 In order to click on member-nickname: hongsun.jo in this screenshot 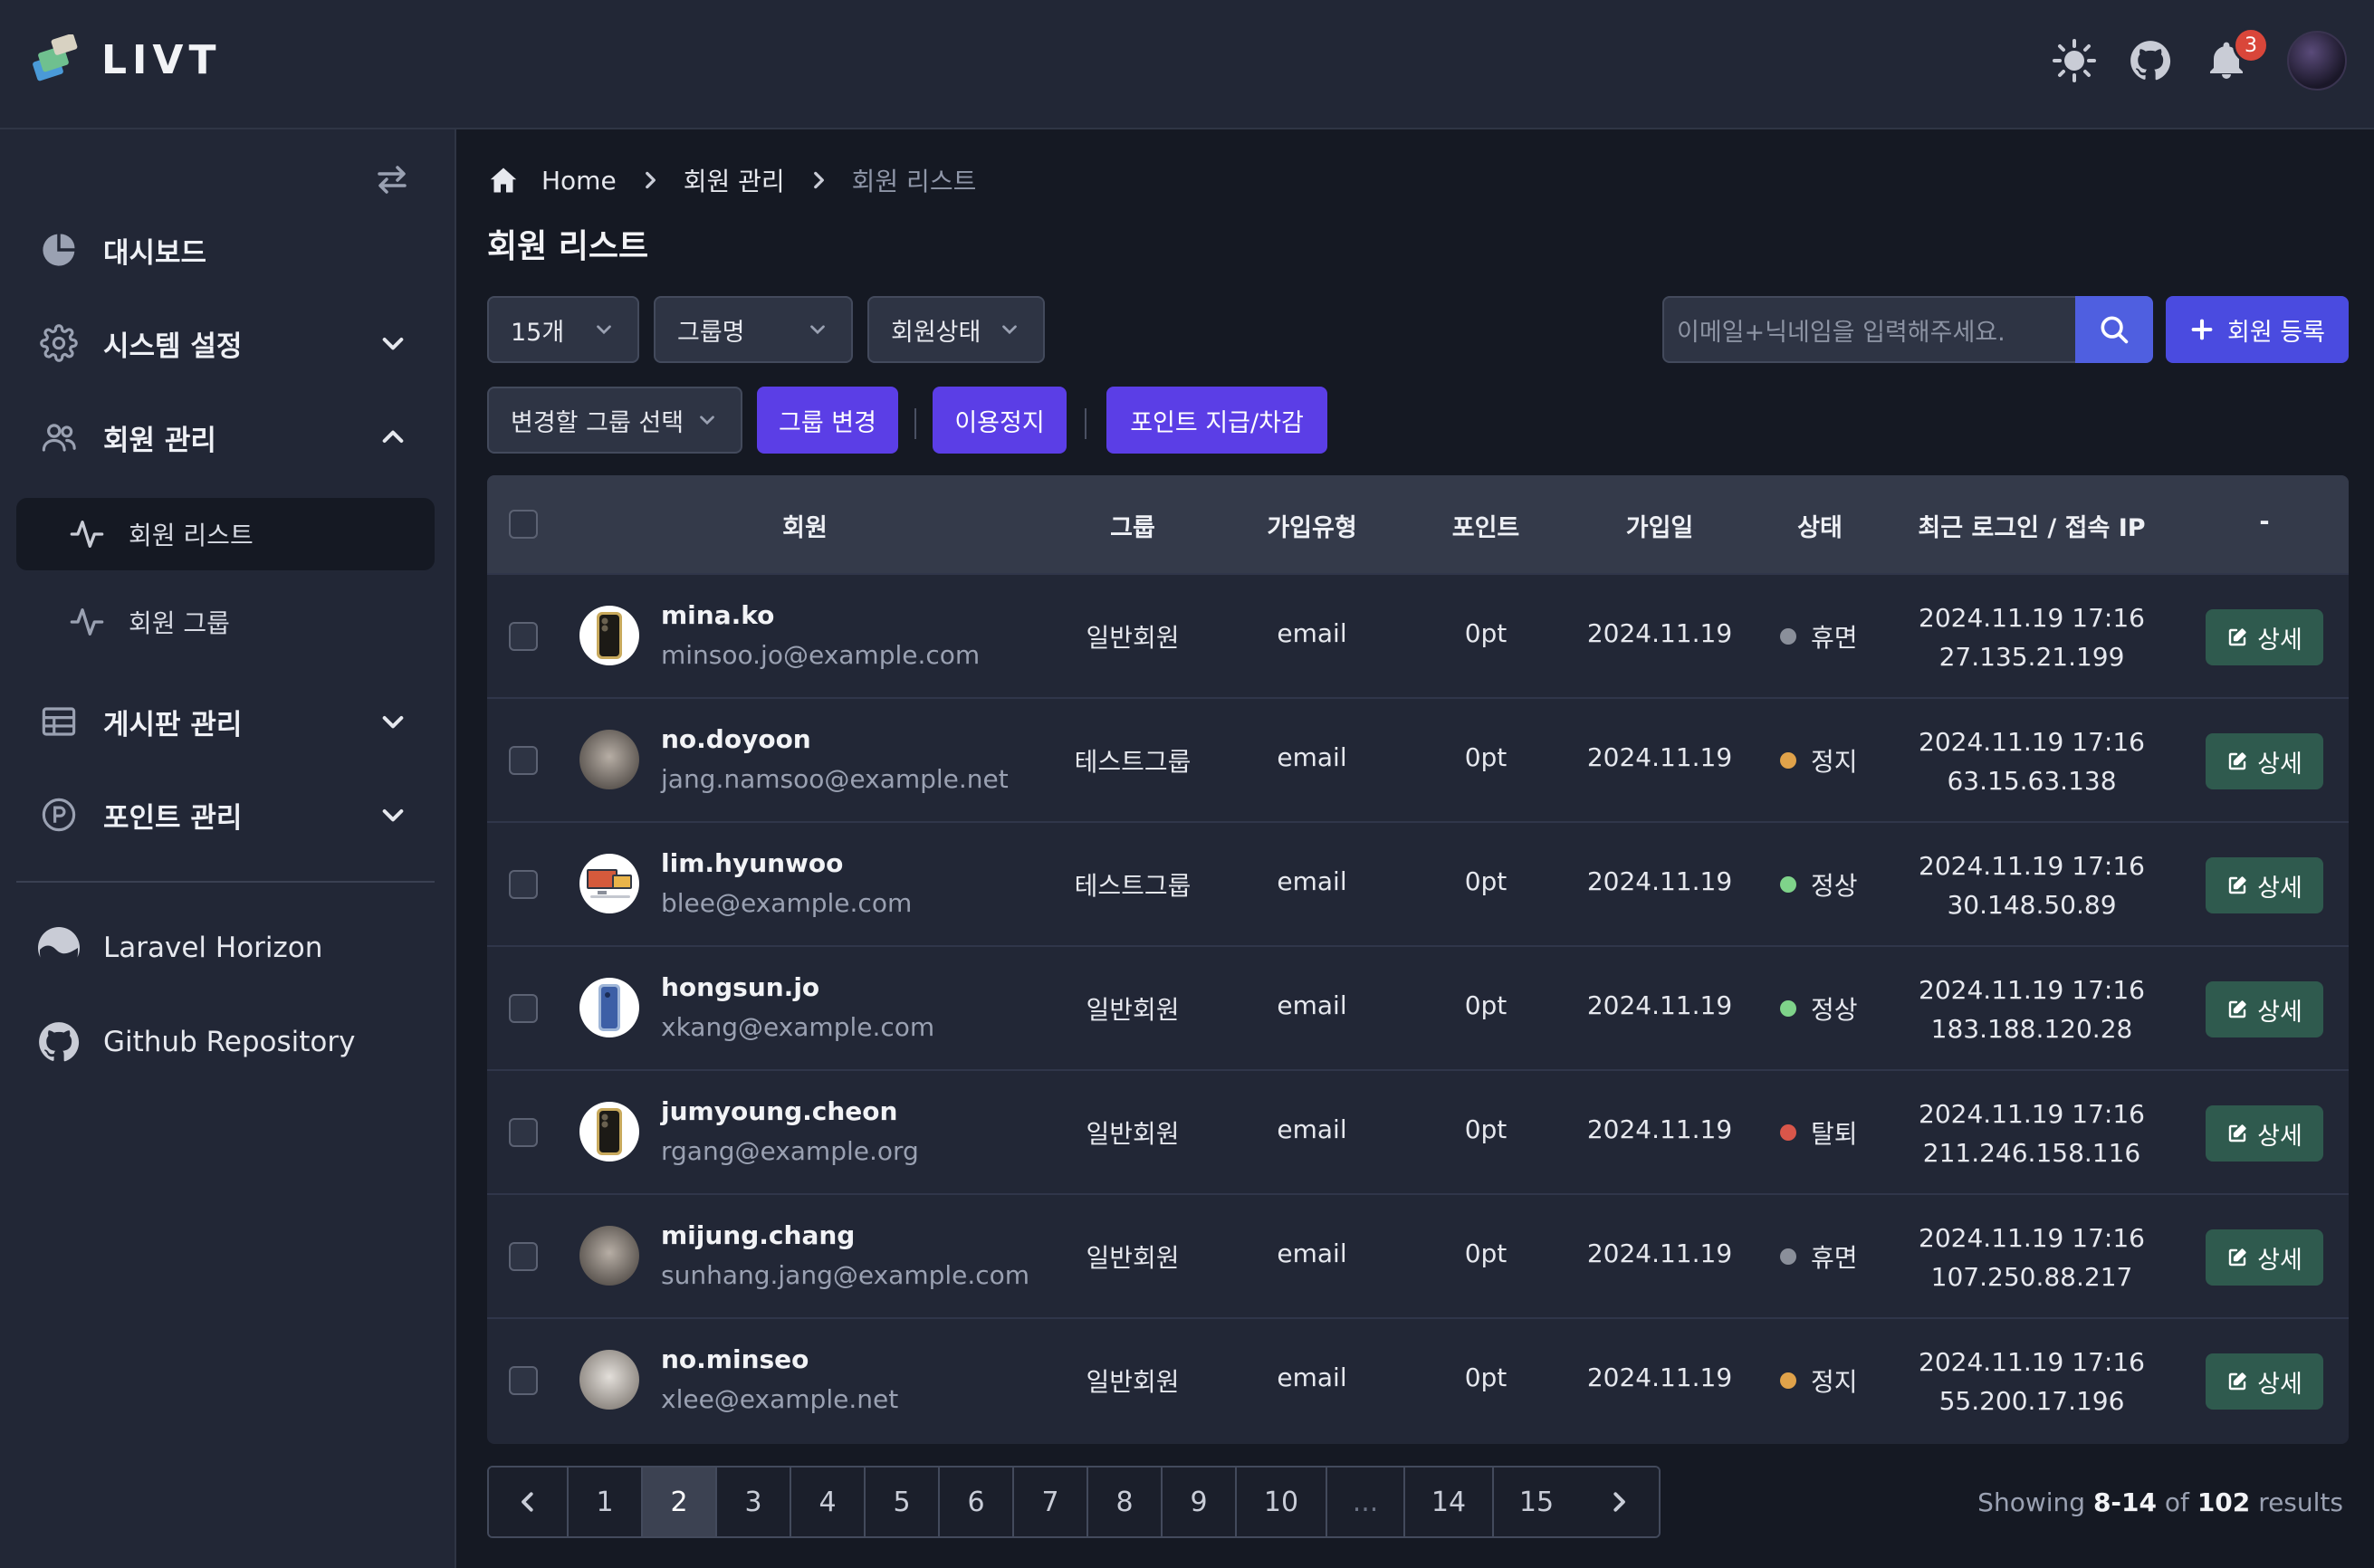, I will do `click(740, 987)`.